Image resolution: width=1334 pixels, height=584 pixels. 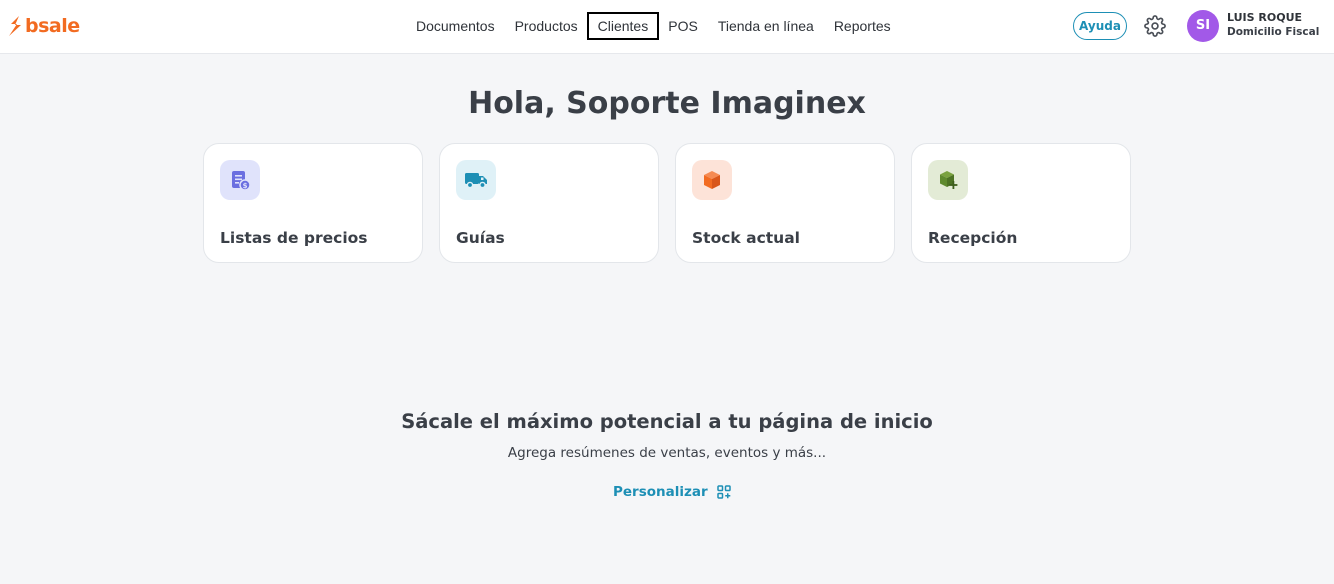 I want to click on shortcut-card-listas-de-precios: $ Listas de precios, so click(x=313, y=203).